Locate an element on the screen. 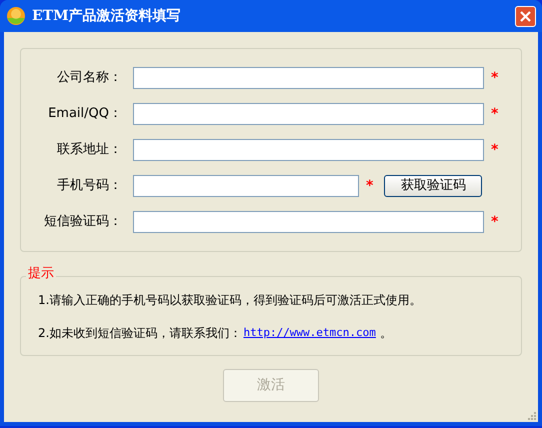 This screenshot has height=428, width=542. resize-grip-icon is located at coordinates (532, 416).